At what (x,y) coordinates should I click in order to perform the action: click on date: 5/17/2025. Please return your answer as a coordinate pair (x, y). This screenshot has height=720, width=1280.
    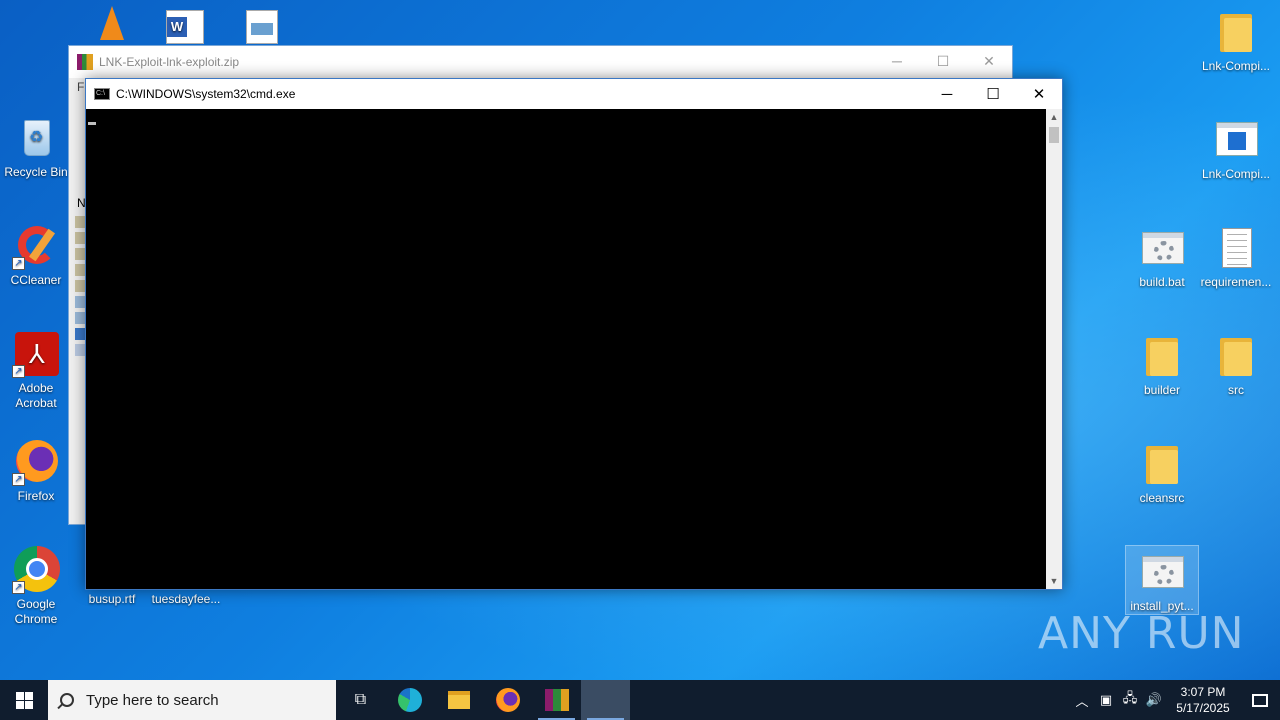
    Looking at the image, I should click on (1203, 708).